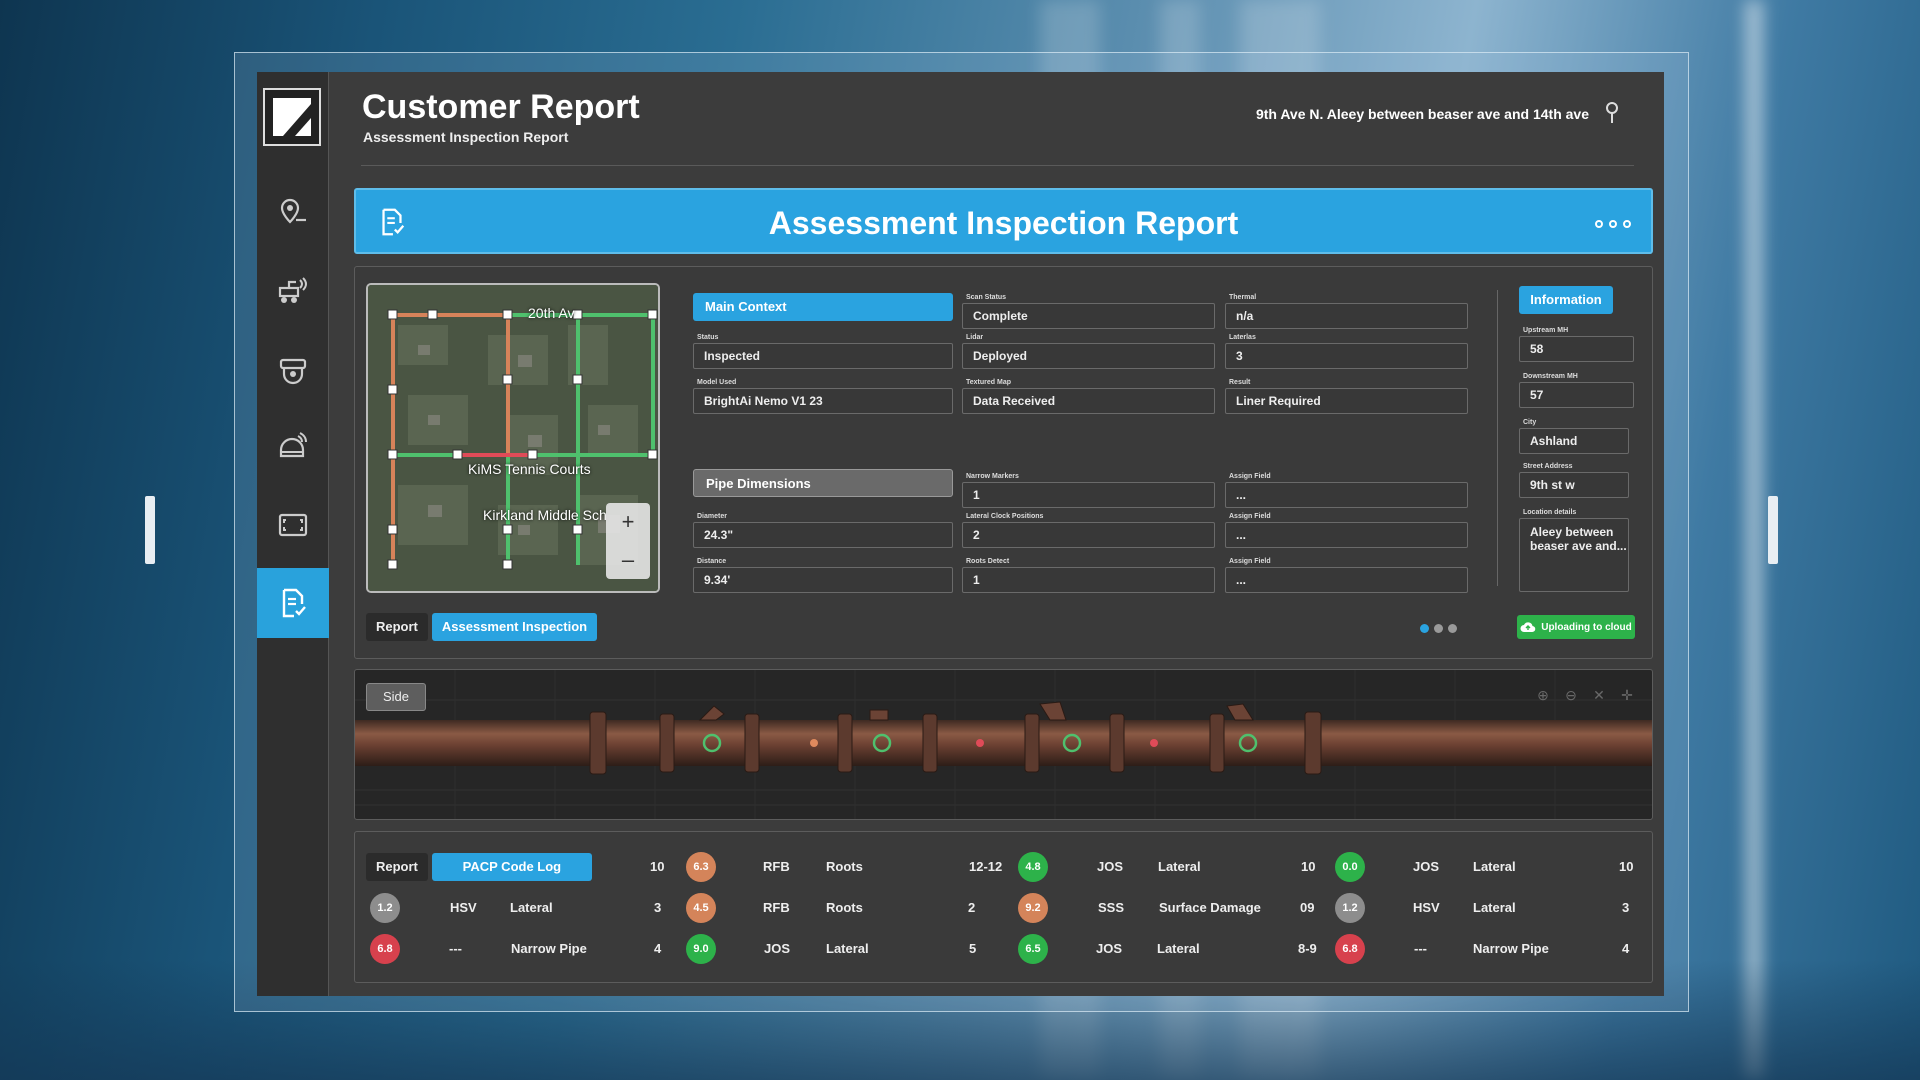  I want to click on count-value: 2, so click(972, 907).